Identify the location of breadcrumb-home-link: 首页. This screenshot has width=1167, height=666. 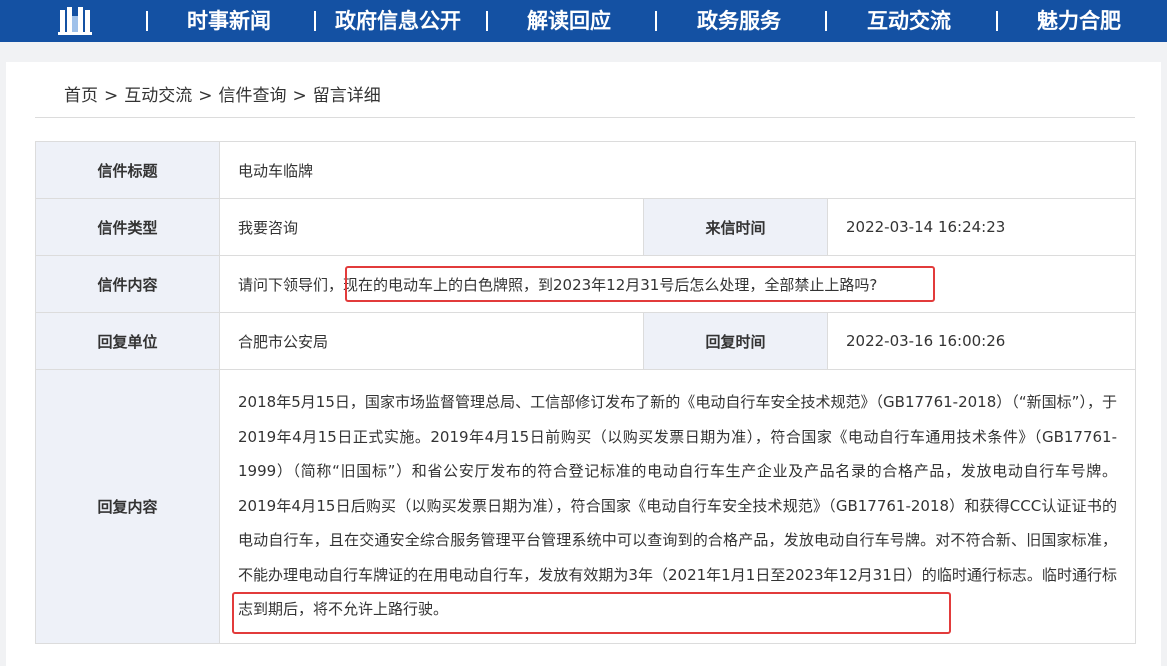
(81, 96).